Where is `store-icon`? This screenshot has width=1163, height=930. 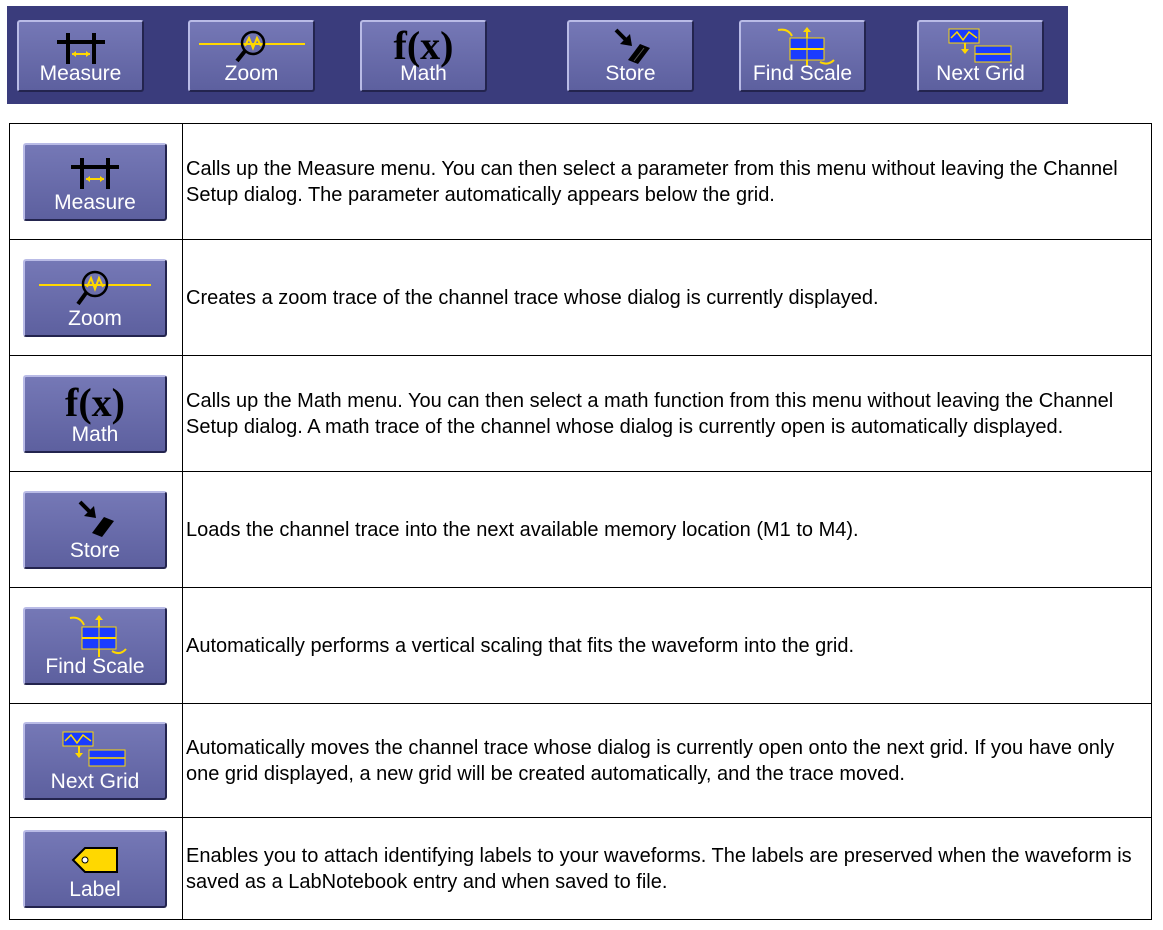 store-icon is located at coordinates (95, 520).